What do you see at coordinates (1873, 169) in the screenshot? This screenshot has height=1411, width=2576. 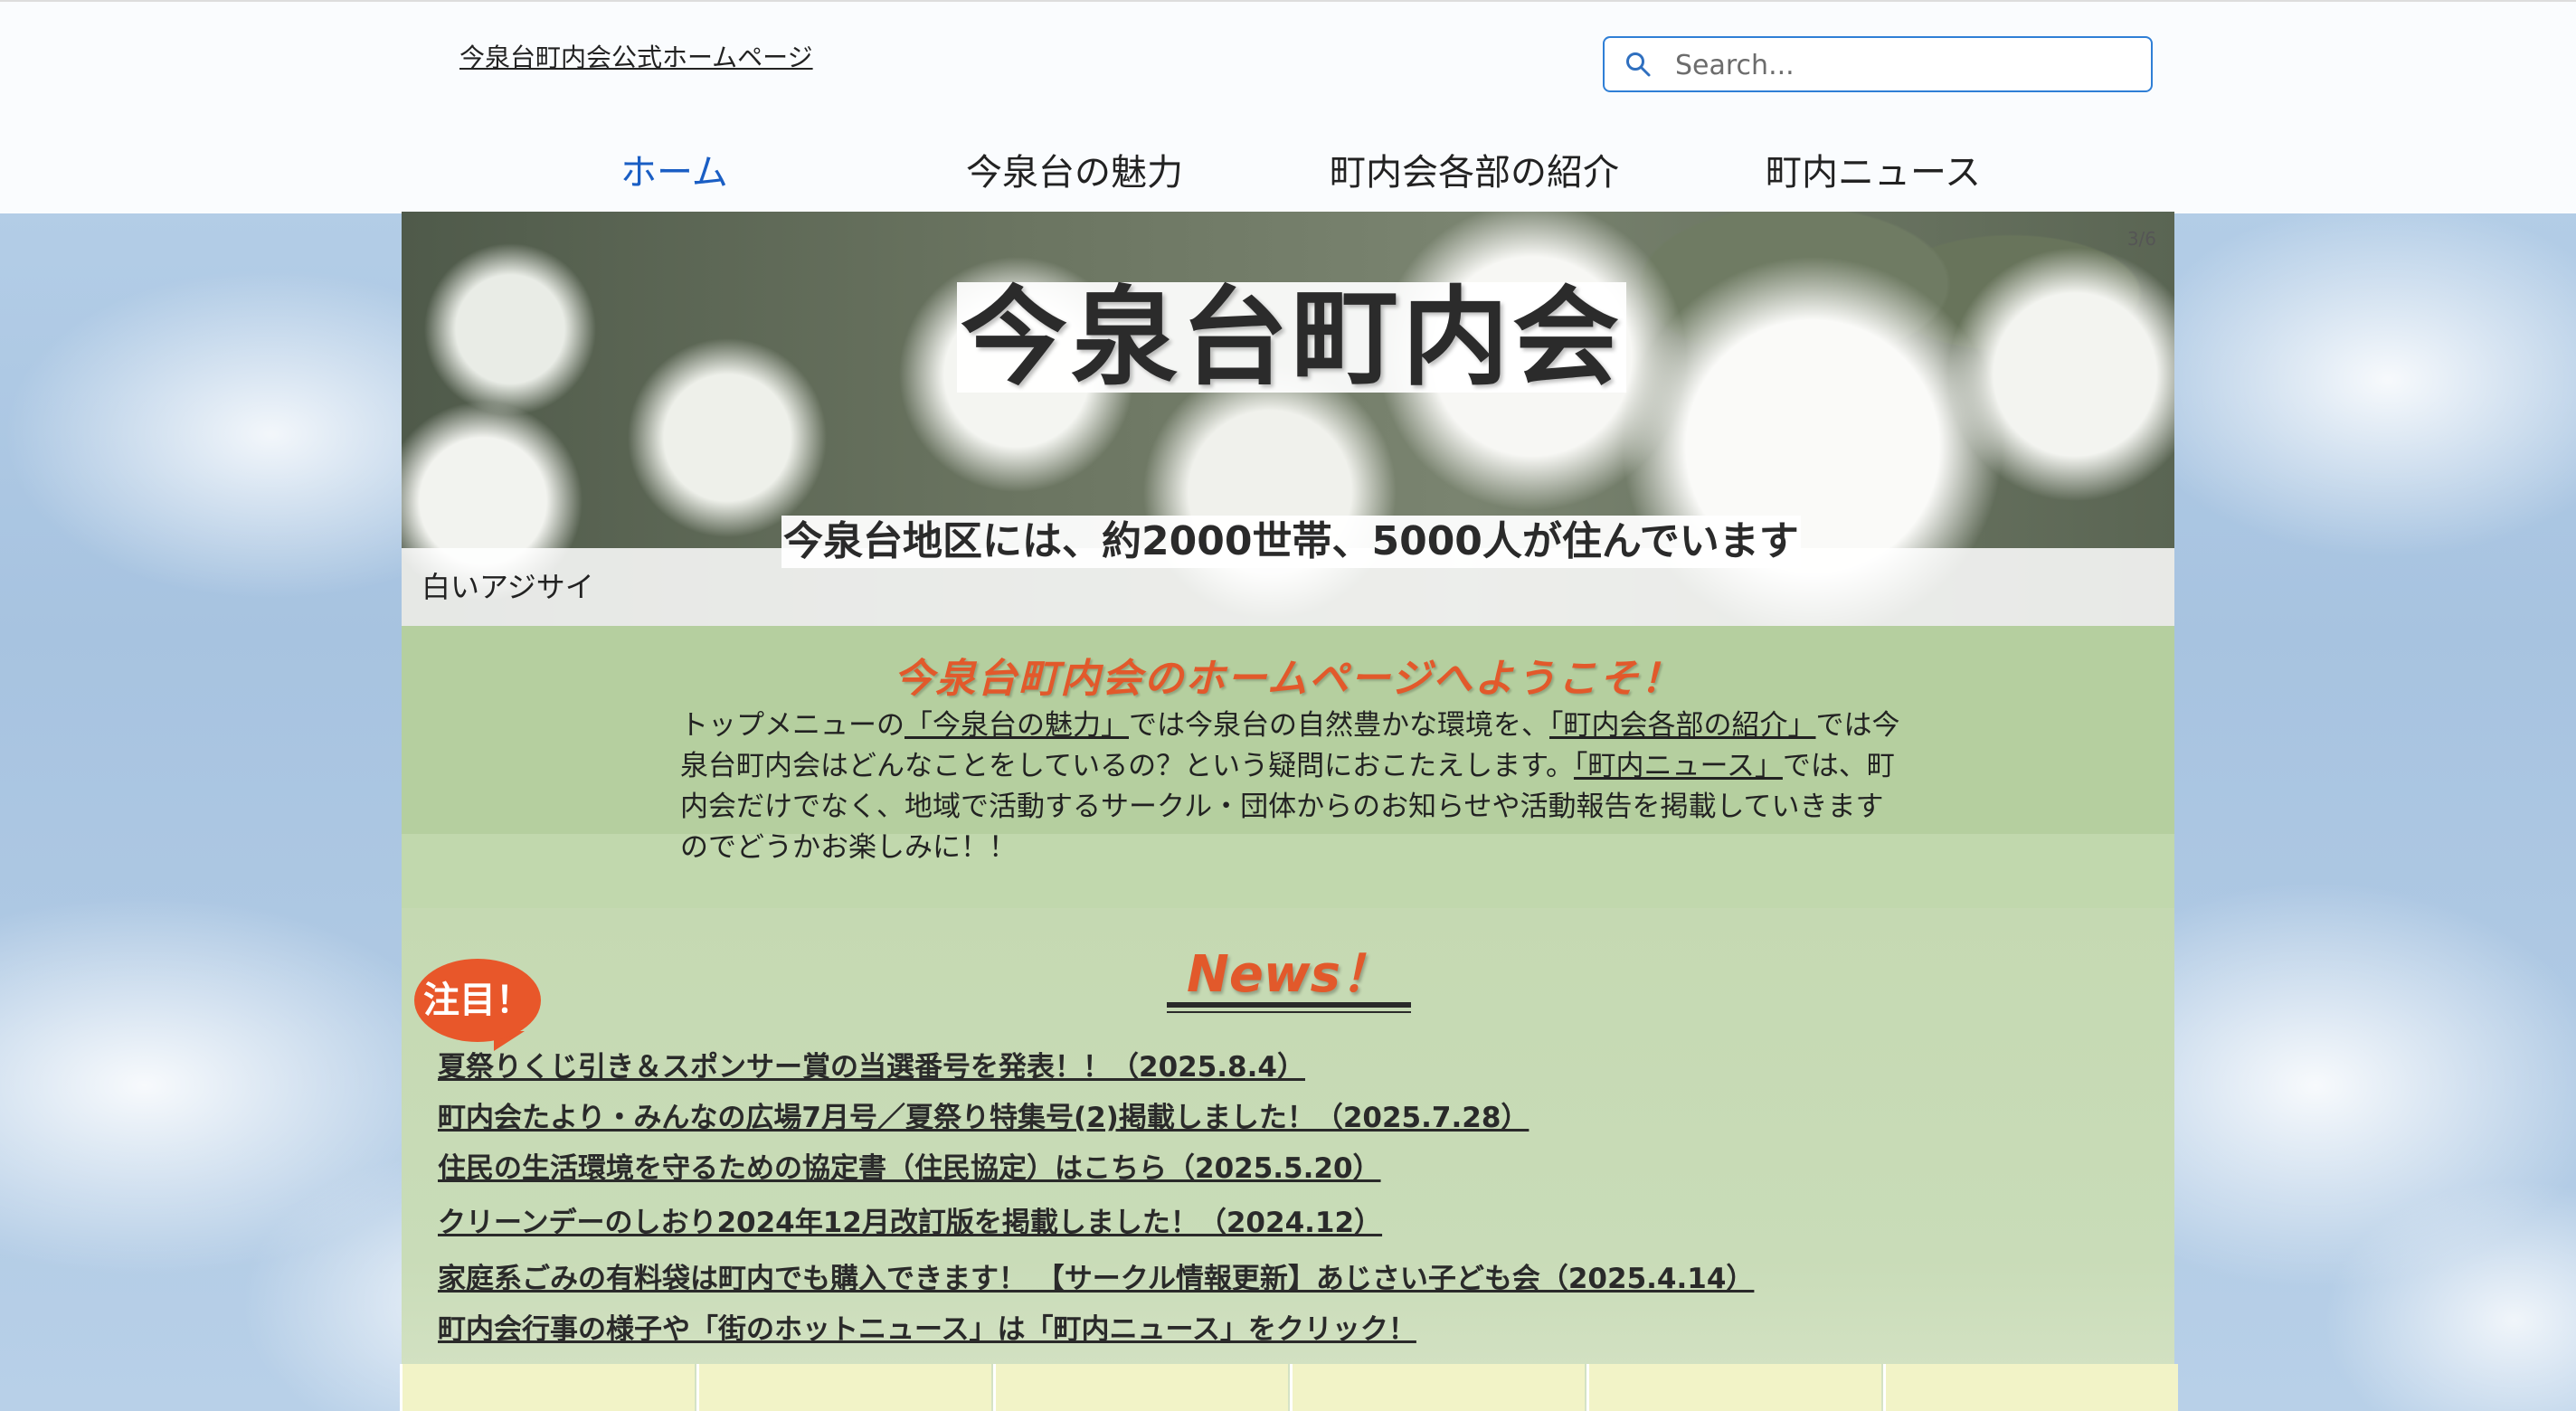 I see `nav-item-news: 町内ニュース` at bounding box center [1873, 169].